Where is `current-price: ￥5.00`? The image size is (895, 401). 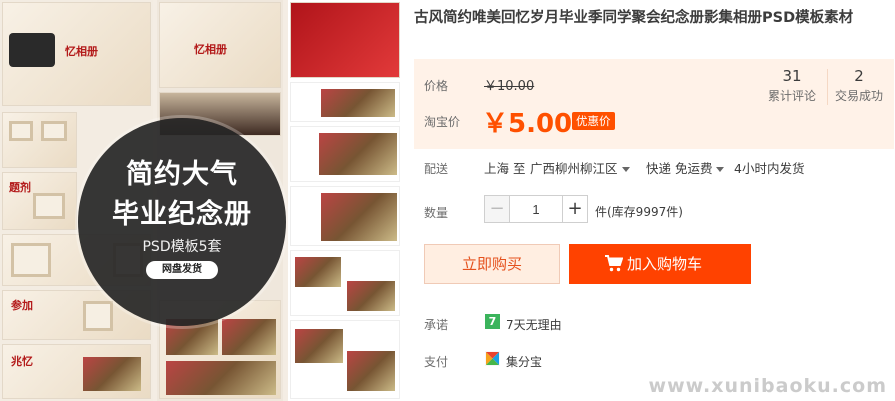
current-price: ￥5.00 is located at coordinates (527, 124).